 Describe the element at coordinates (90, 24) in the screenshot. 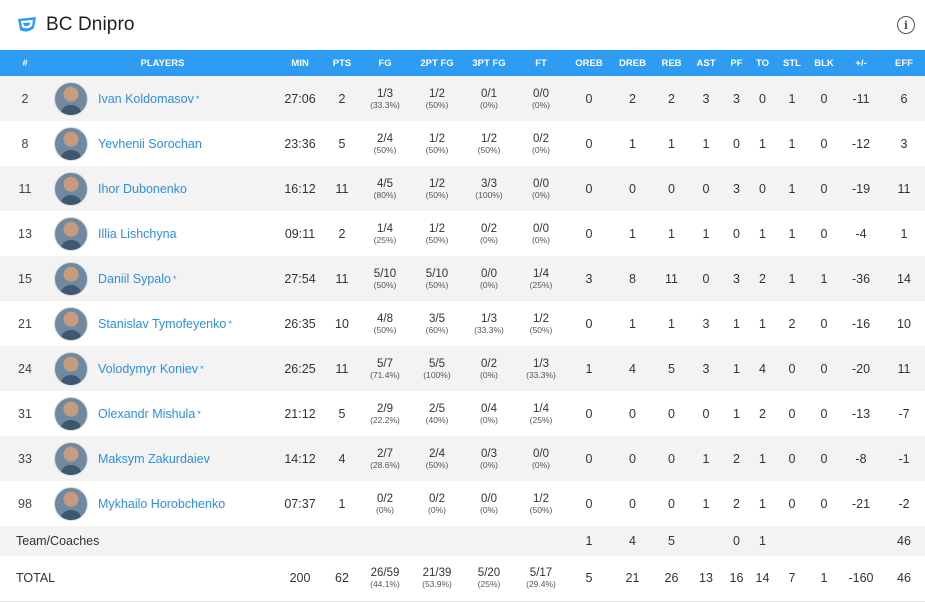

I see `team-title: BC Dnipro` at that location.